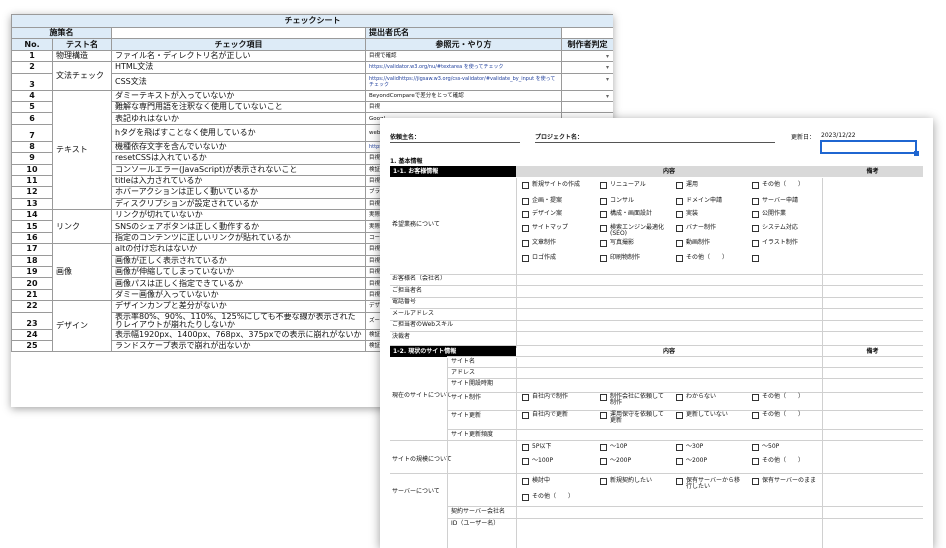 The width and height of the screenshot is (946, 548). Describe the element at coordinates (710, 397) in the screenshot. I see `checkbox-option: わからない` at that location.